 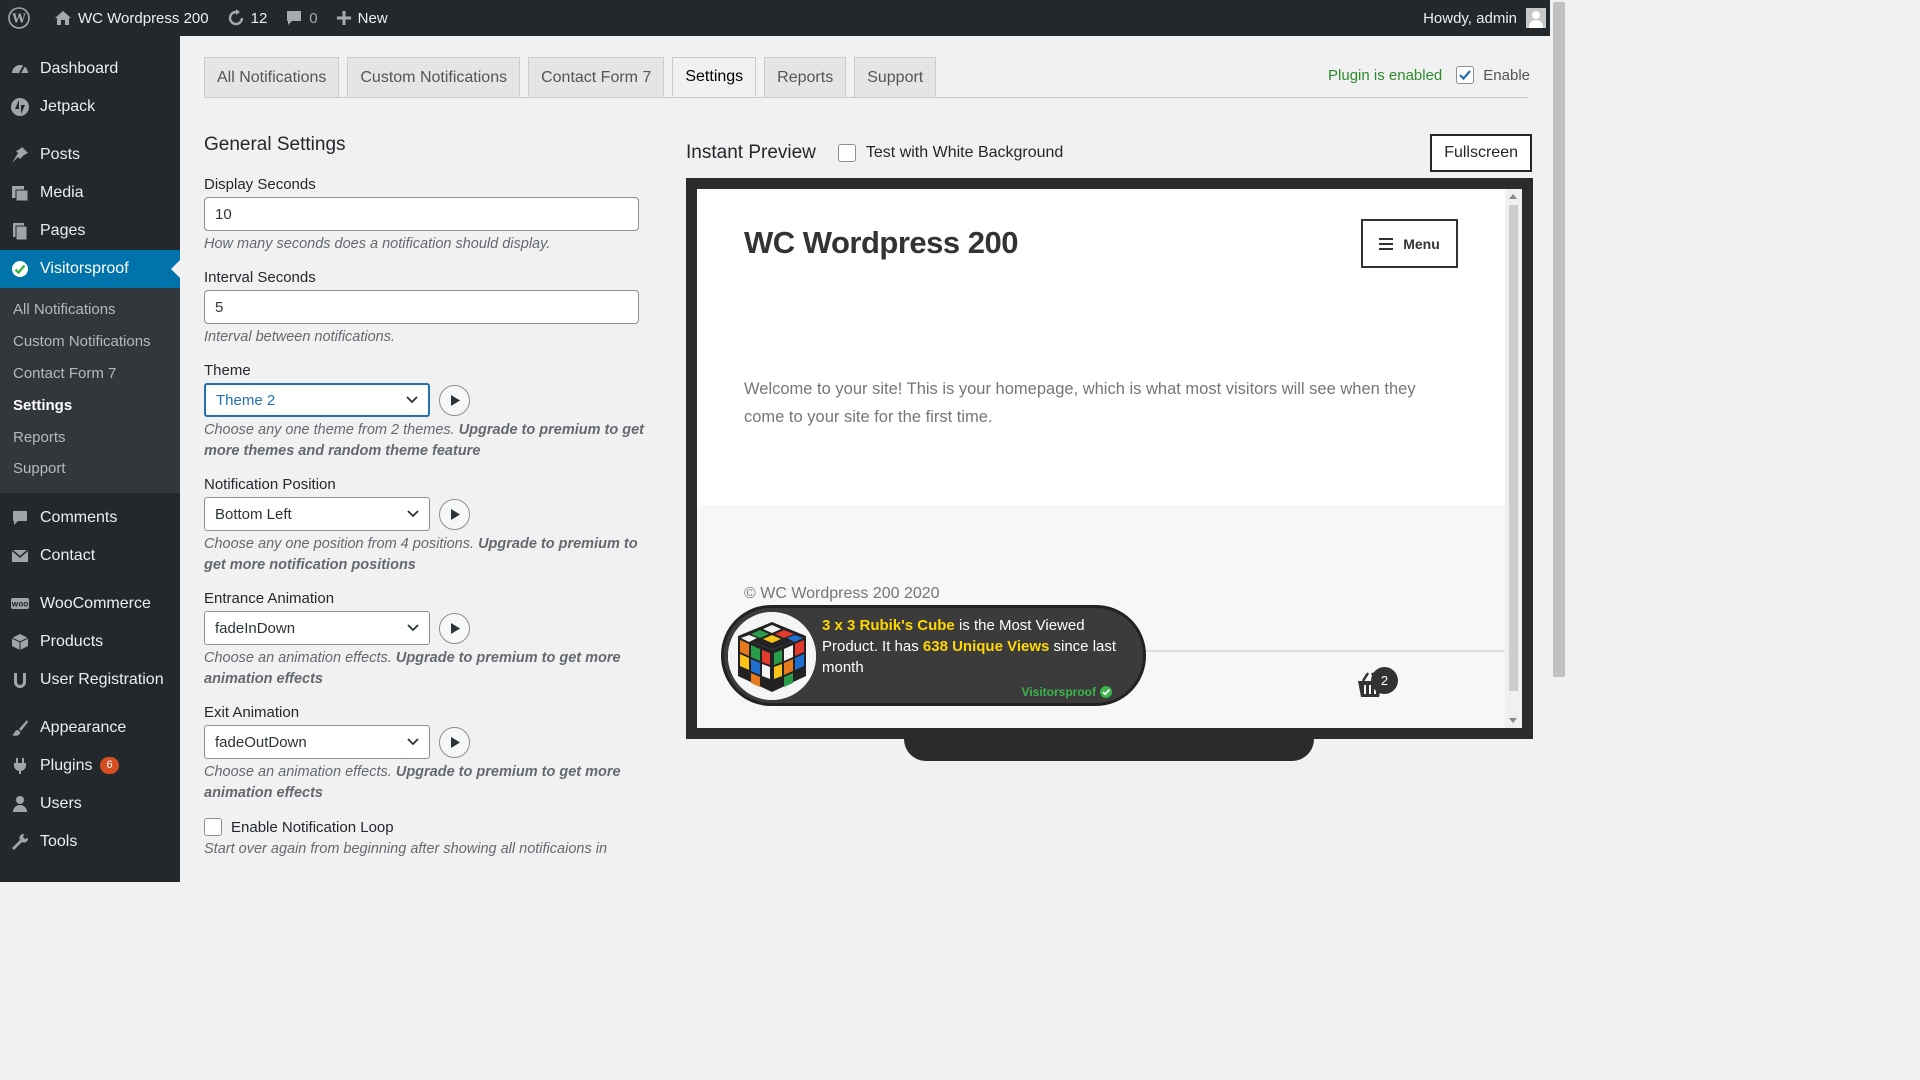 I want to click on position-label: Notification Position, so click(x=270, y=484).